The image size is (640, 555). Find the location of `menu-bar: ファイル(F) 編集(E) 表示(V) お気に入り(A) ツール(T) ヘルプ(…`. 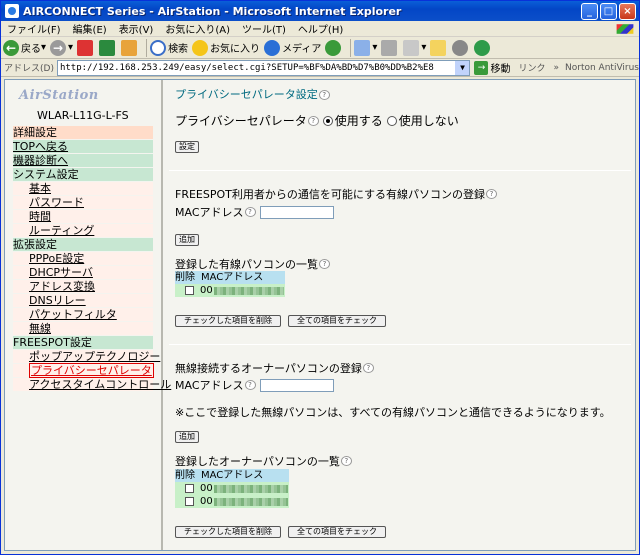

menu-bar: ファイル(F) 編集(E) 表示(V) お気に入り(A) ツール(T) ヘルプ(… is located at coordinates (320, 29).